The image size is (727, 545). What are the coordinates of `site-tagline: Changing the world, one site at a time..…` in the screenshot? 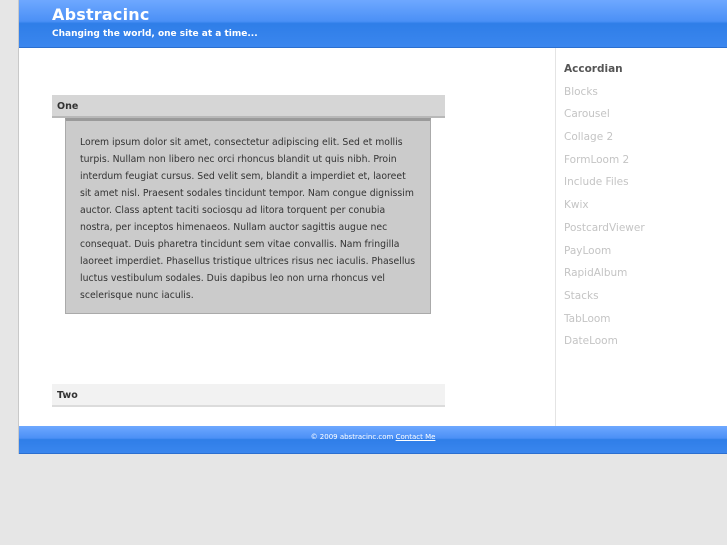 It's located at (155, 34).